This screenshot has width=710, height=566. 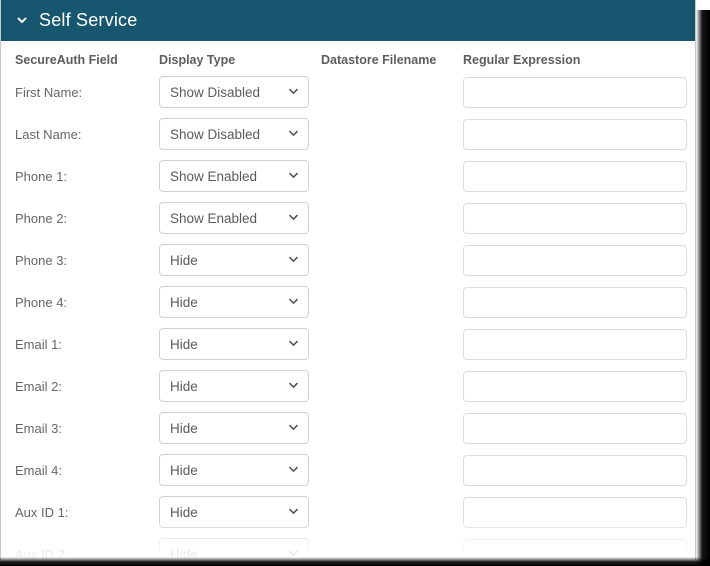 I want to click on field-label: First Name:, so click(x=49, y=92).